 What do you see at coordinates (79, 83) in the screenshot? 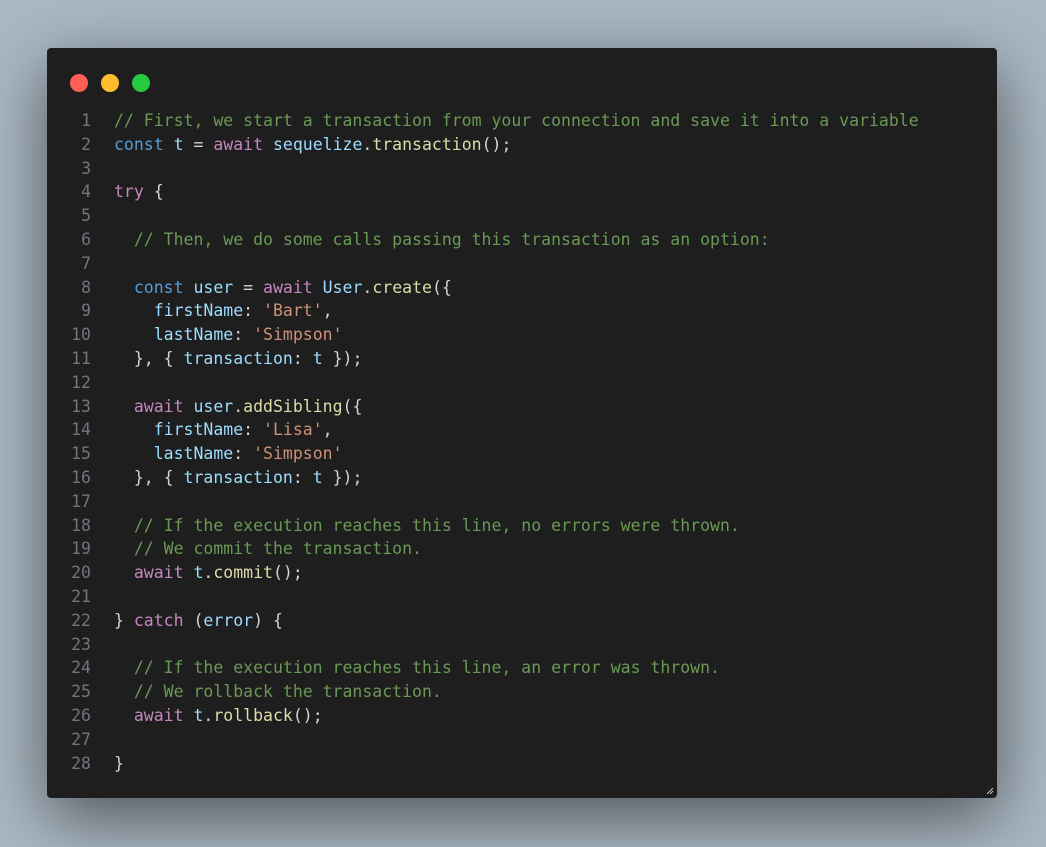
I see `close-window-button` at bounding box center [79, 83].